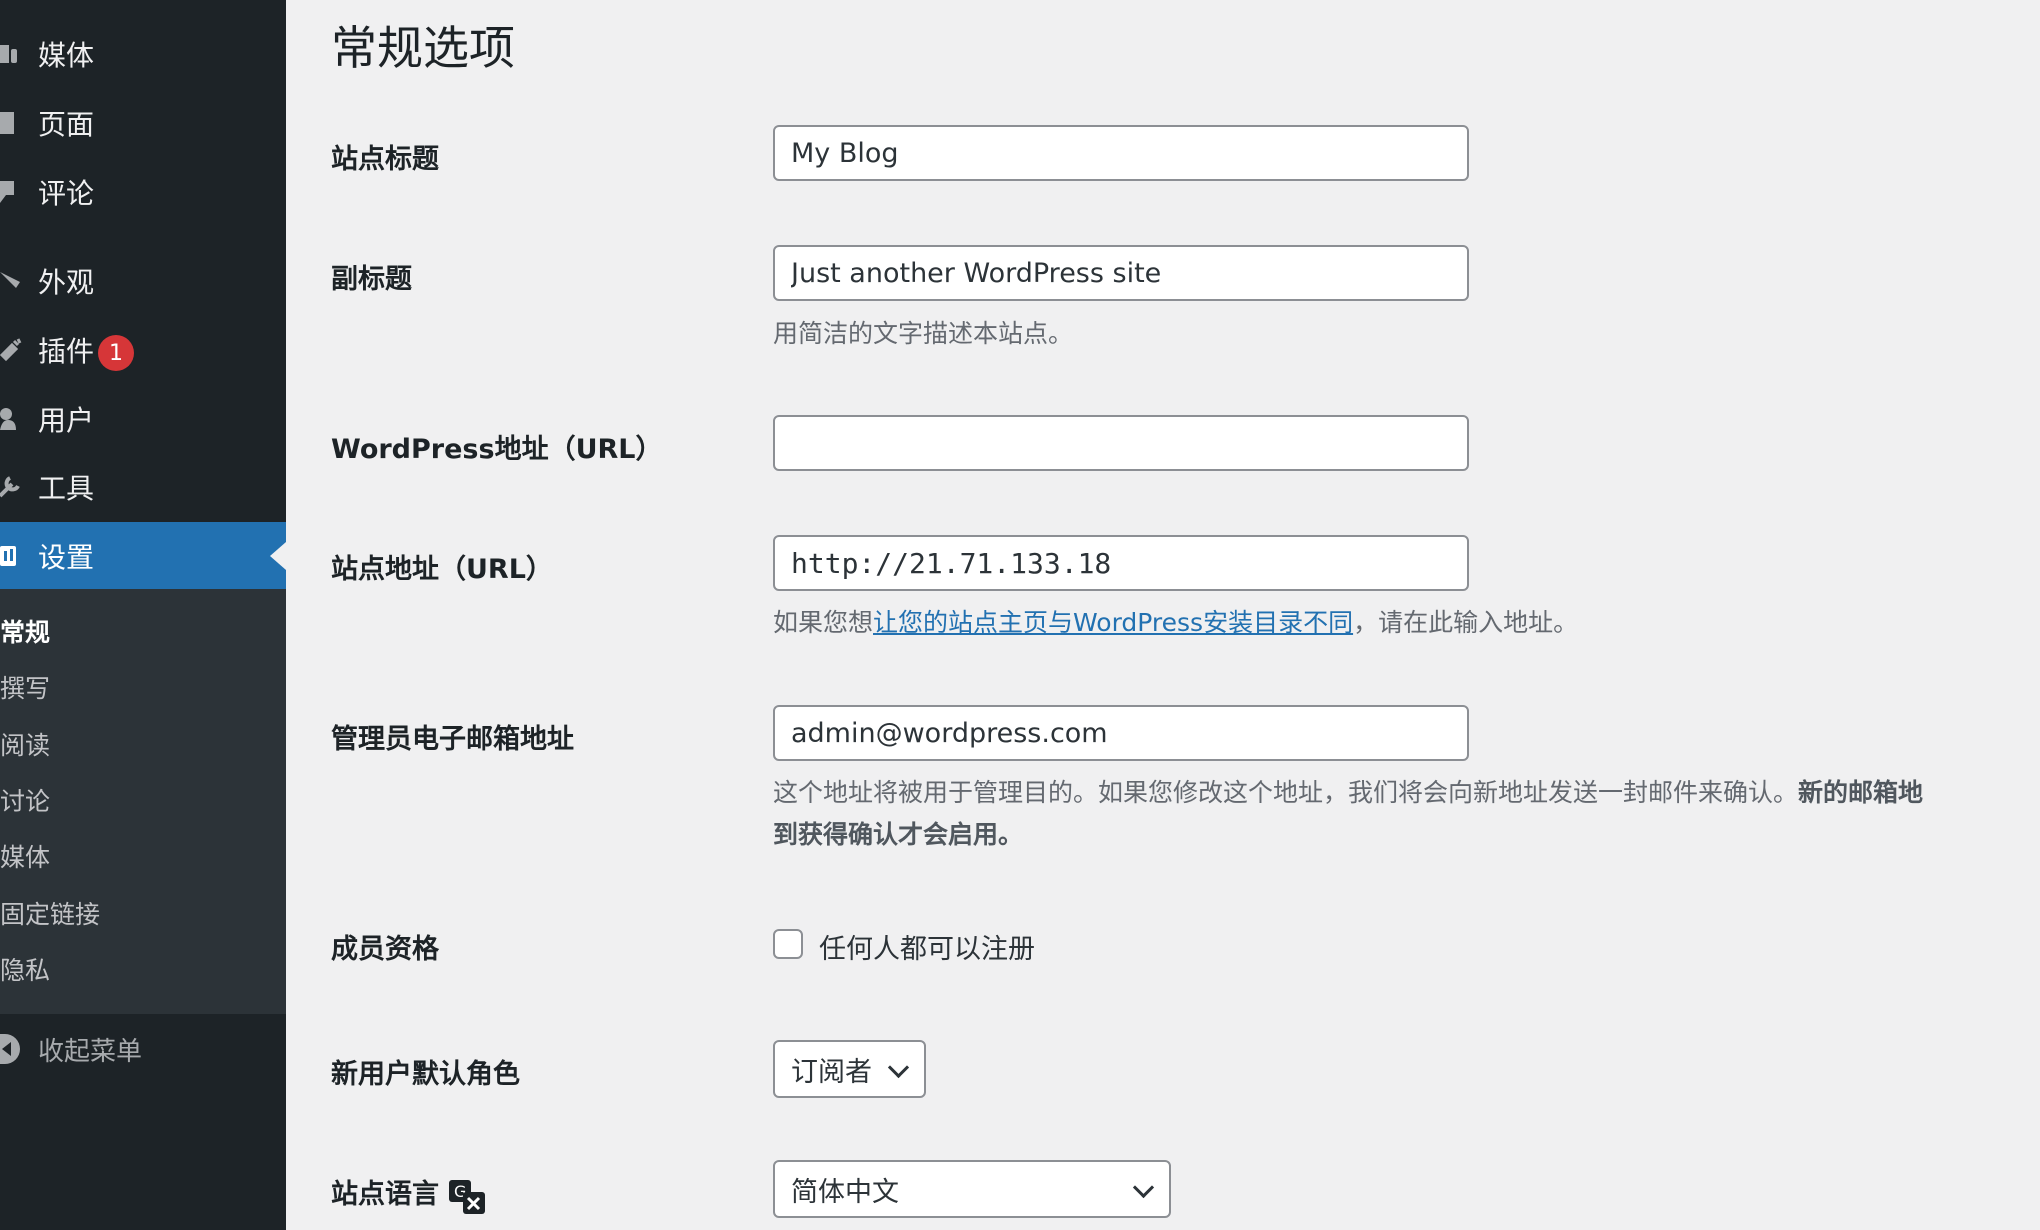 The width and height of the screenshot is (2040, 1230). Describe the element at coordinates (385, 949) in the screenshot. I see `membership-label: 成员资格` at that location.